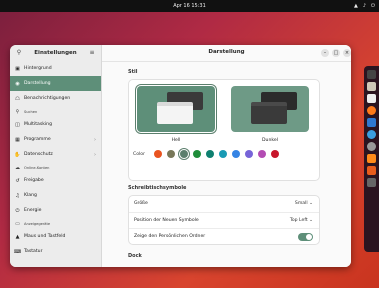  Describe the element at coordinates (166, 220) in the screenshot. I see `row-label: Position der Neuen Symbole` at that location.